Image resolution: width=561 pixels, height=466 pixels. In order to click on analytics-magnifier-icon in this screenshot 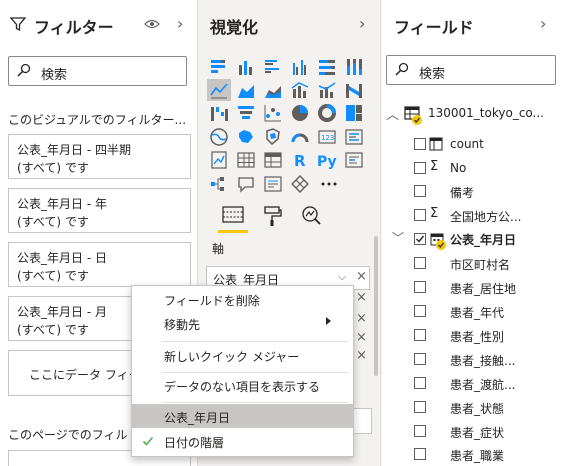, I will do `click(311, 216)`.